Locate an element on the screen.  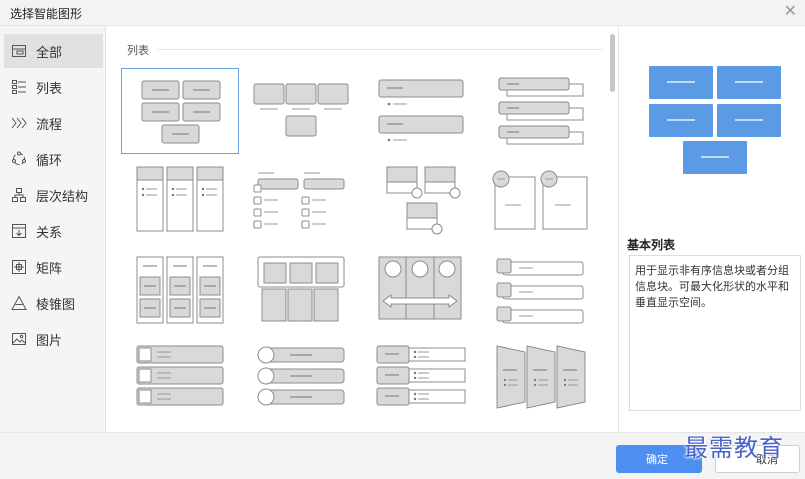
layout-thumb-arrow-process-list is located at coordinates (426, 296).